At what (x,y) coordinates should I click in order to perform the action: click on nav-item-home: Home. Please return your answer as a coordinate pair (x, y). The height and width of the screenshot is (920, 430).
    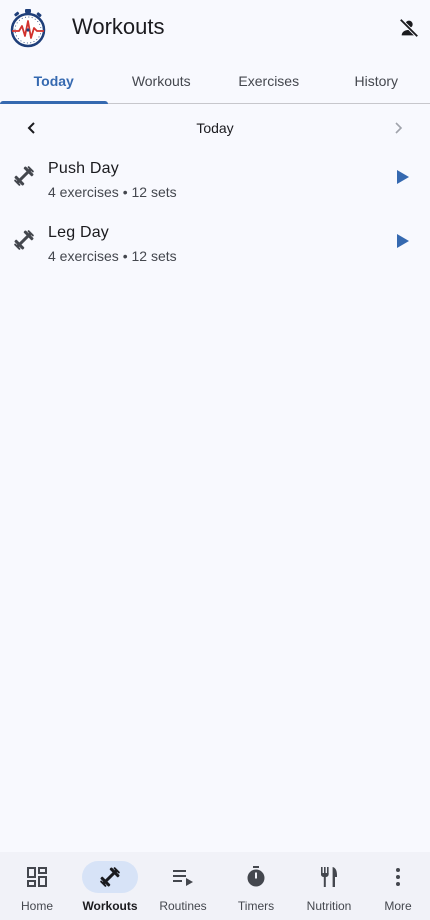
    Looking at the image, I should click on (37, 886).